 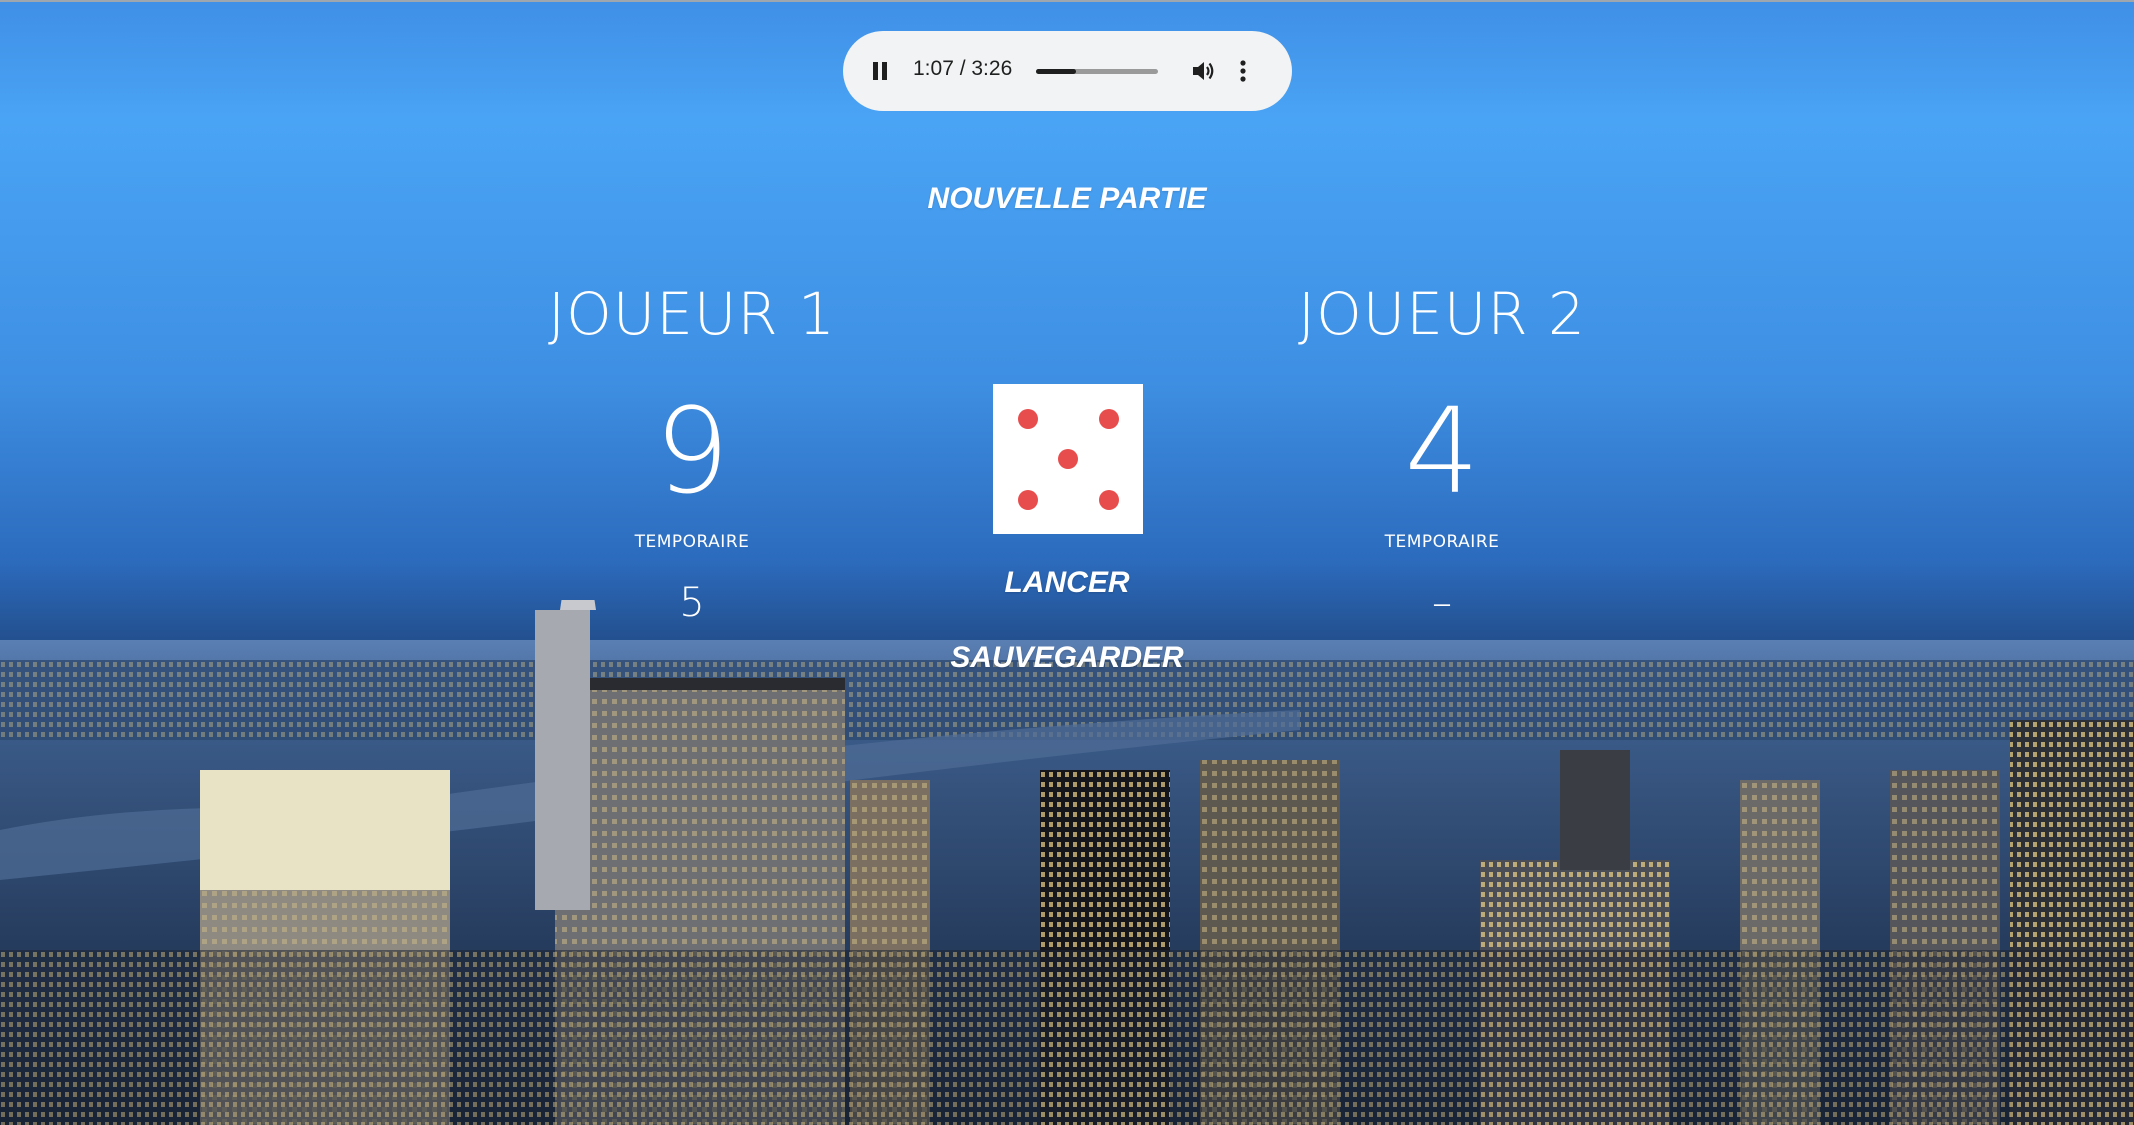 What do you see at coordinates (880, 71) in the screenshot?
I see `pause-icon` at bounding box center [880, 71].